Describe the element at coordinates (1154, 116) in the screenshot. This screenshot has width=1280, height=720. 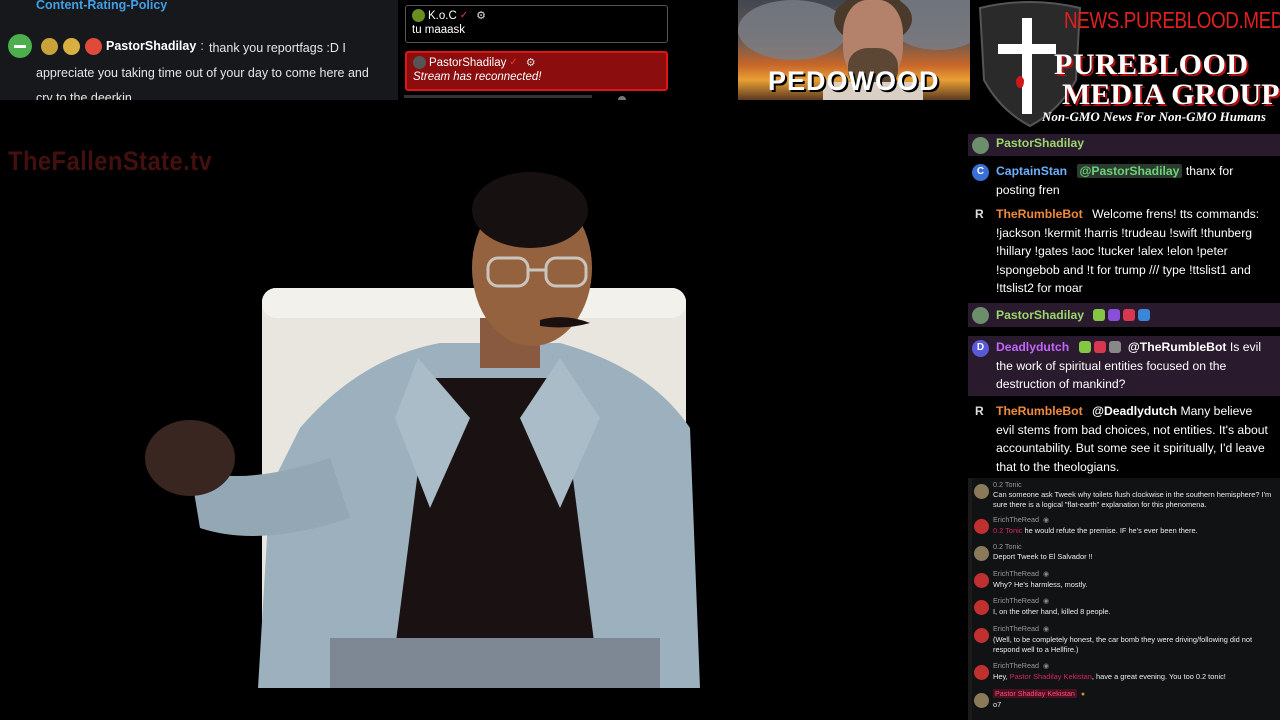
I see `brand-tagline: Non-GMO News For Non-GMO Humans` at that location.